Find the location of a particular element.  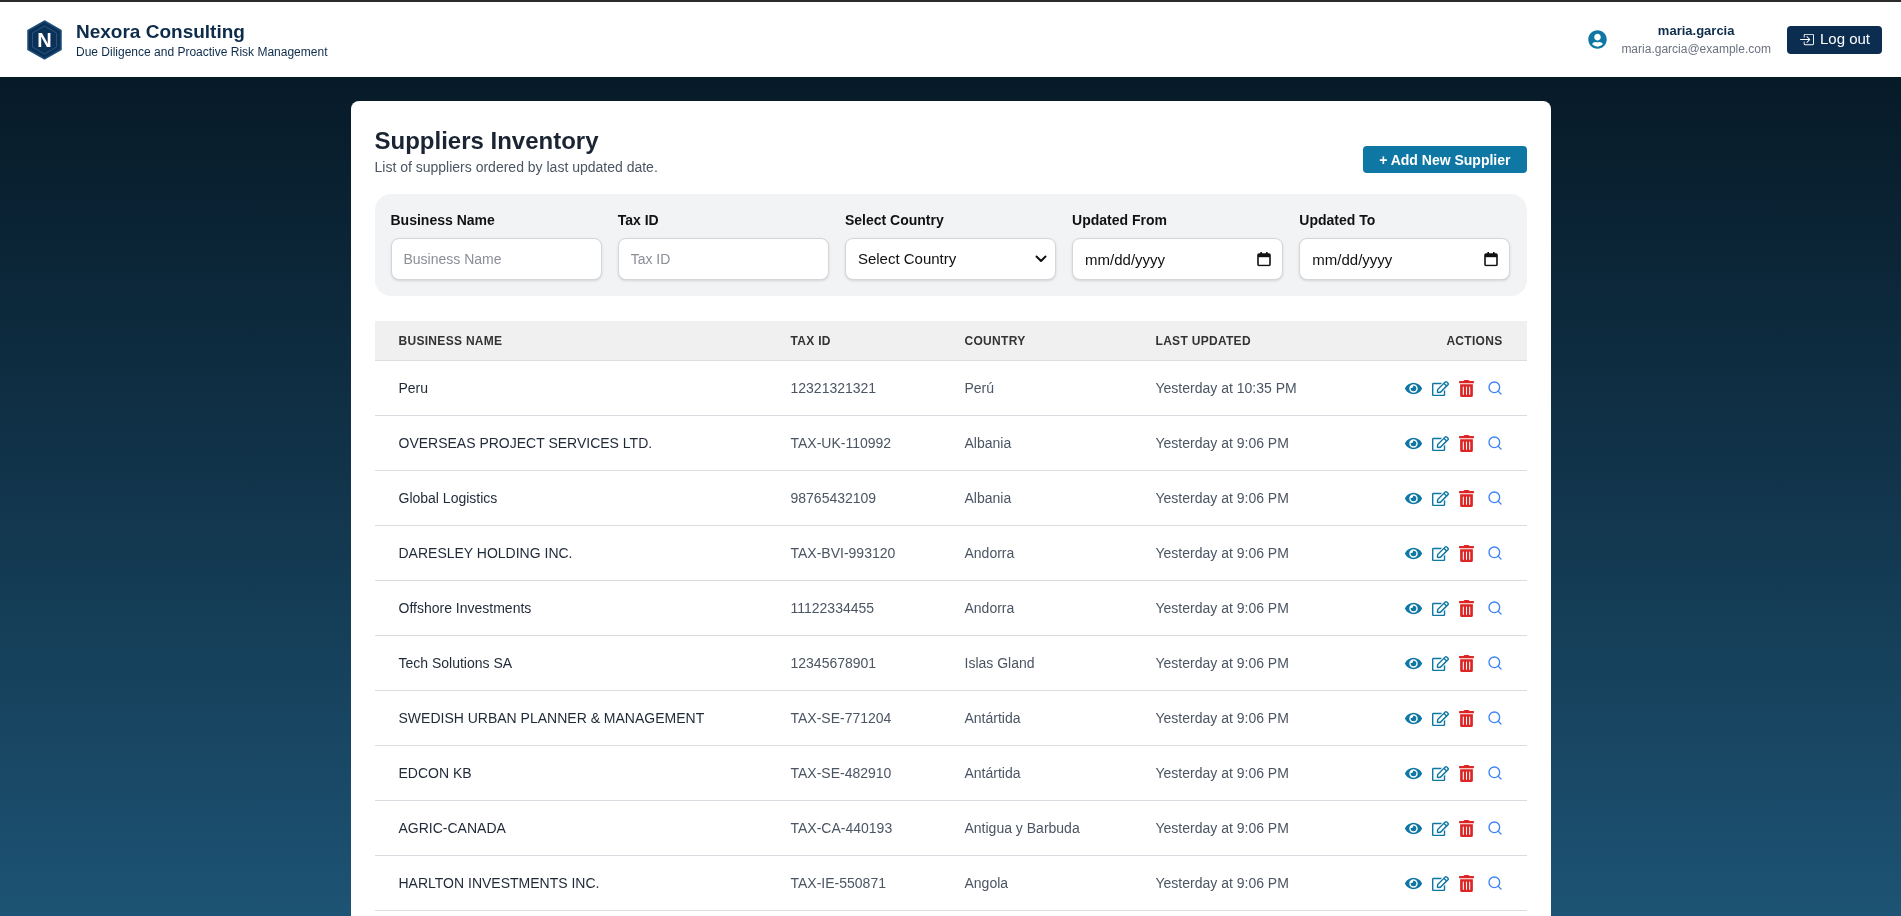

column-header: TAX ID is located at coordinates (810, 340).